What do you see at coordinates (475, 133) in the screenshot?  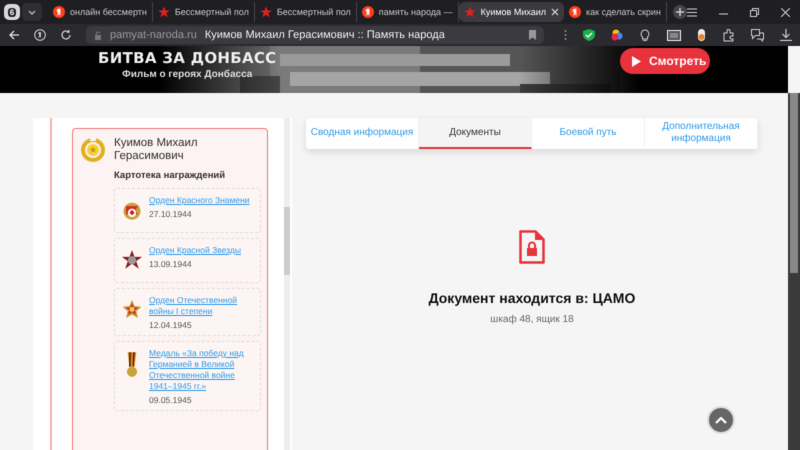 I see `section-tab: Документы` at bounding box center [475, 133].